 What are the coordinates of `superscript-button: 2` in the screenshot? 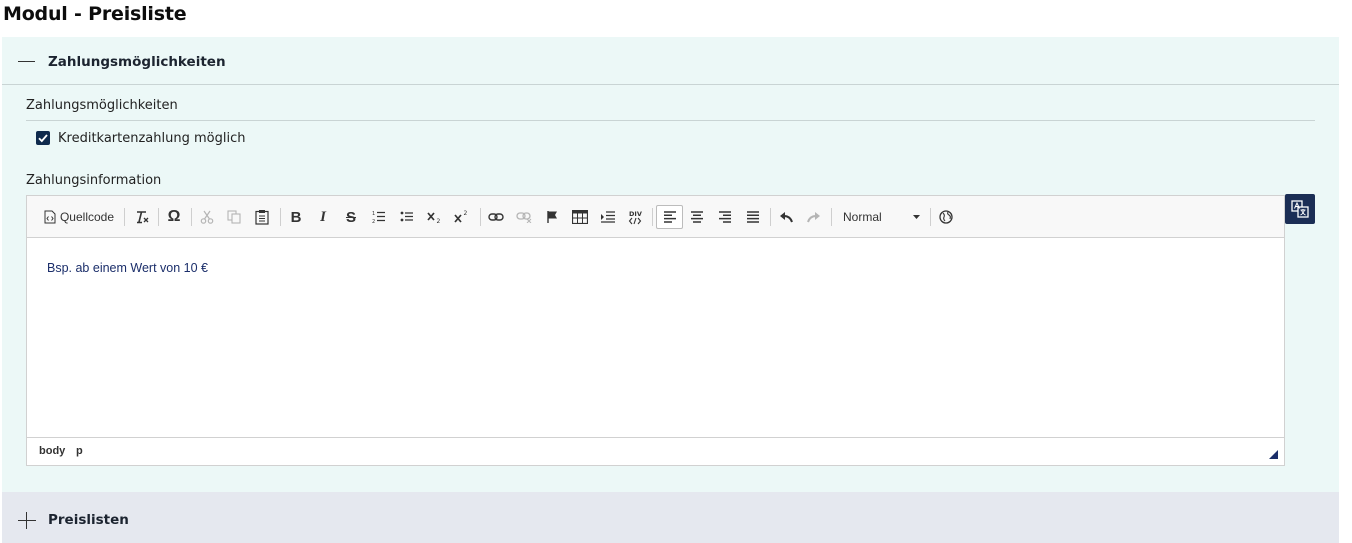 It's located at (462, 217).